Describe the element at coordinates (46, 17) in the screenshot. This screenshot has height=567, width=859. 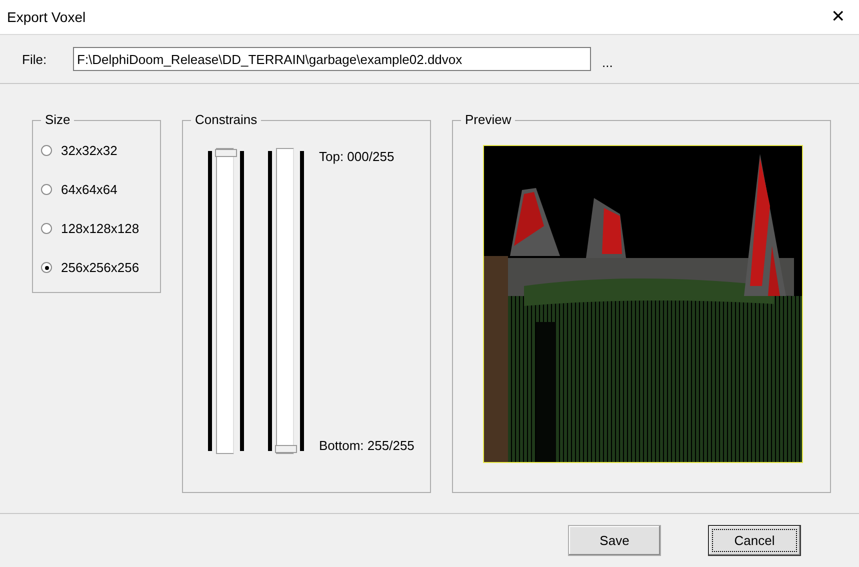
I see `window-title: Export Voxel` at that location.